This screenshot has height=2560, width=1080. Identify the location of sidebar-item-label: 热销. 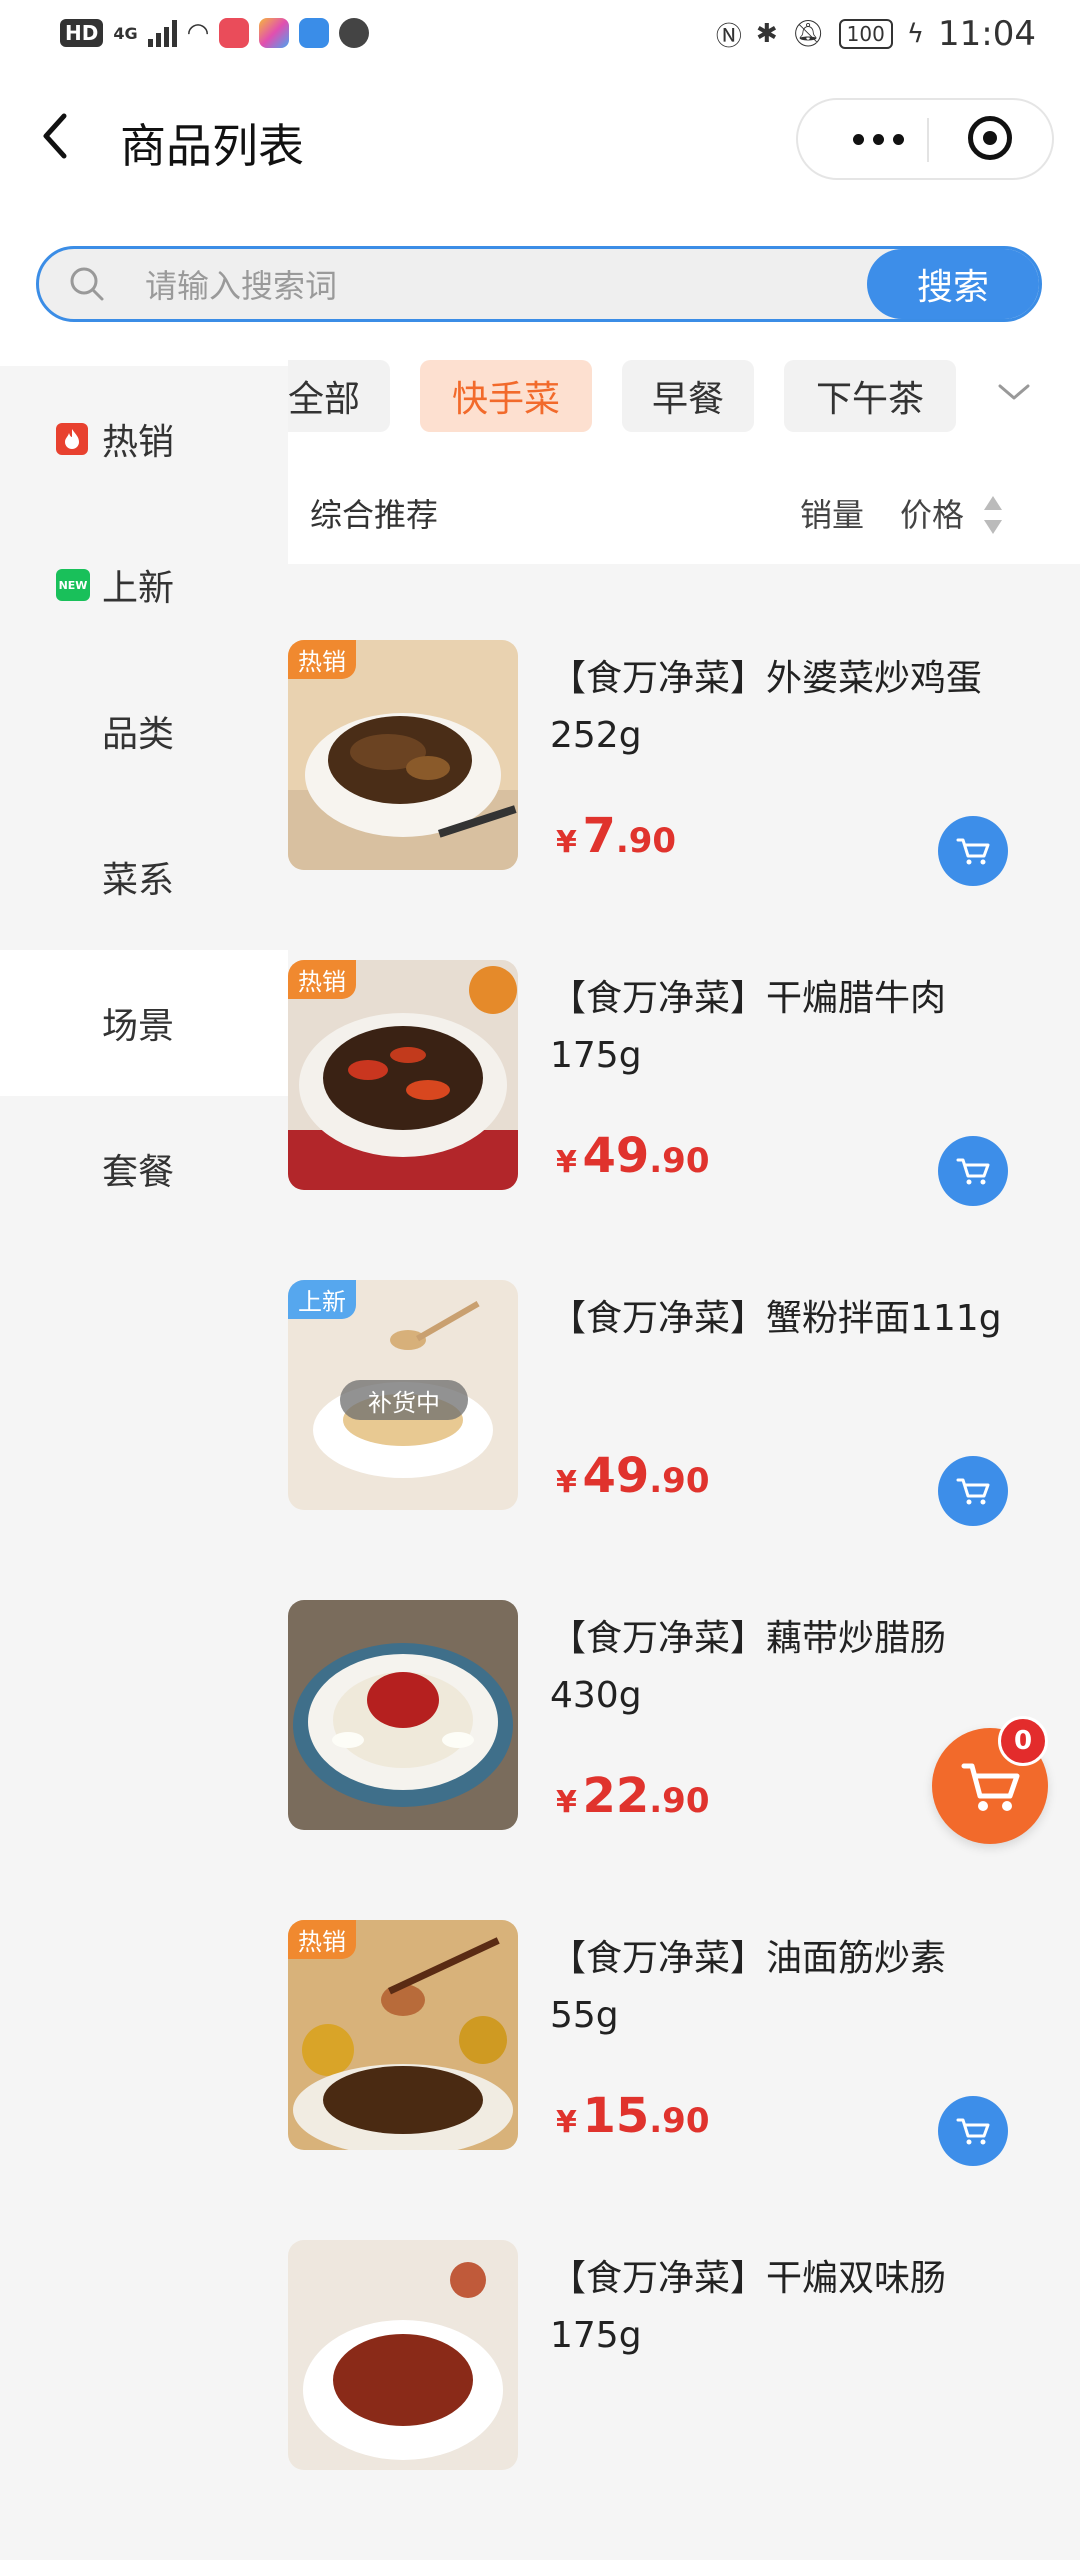
(138, 442).